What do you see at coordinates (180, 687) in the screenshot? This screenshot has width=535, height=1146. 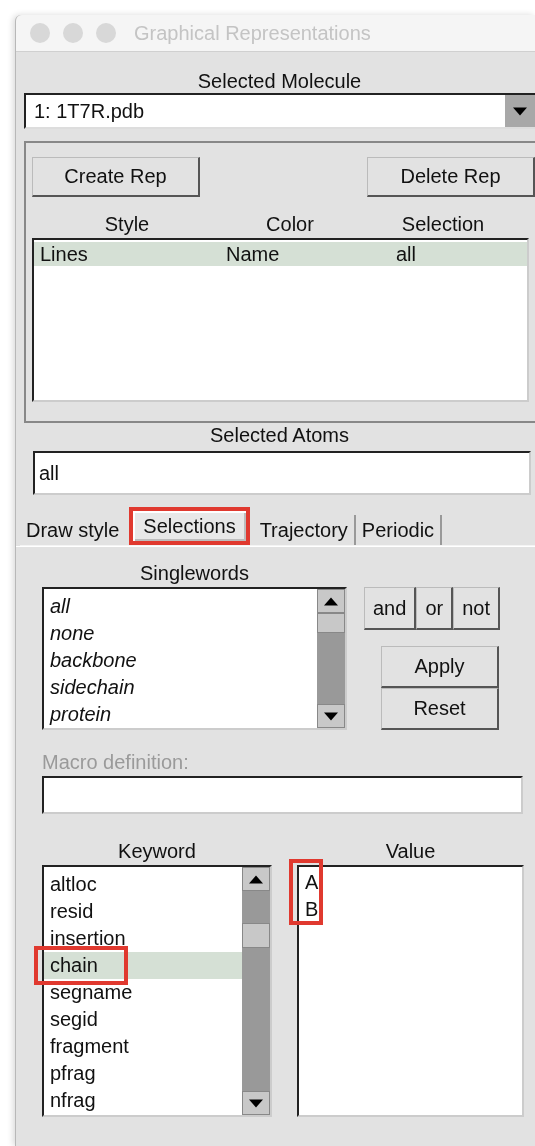 I see `list-item: sidechain` at bounding box center [180, 687].